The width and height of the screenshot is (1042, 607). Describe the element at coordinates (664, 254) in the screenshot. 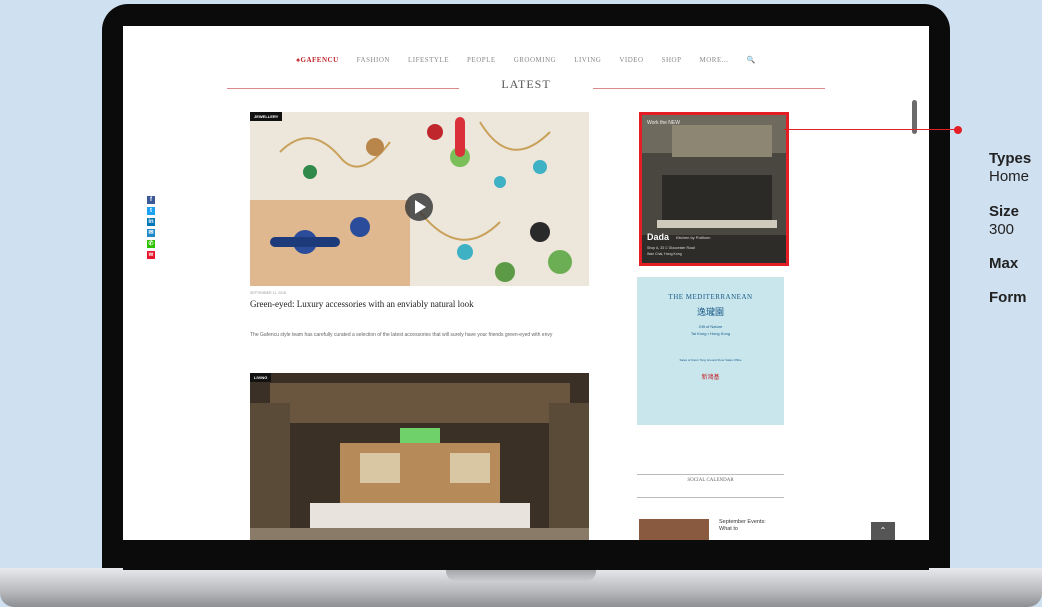

I see `ad-line2: Wan Chai, Hong Kong` at that location.